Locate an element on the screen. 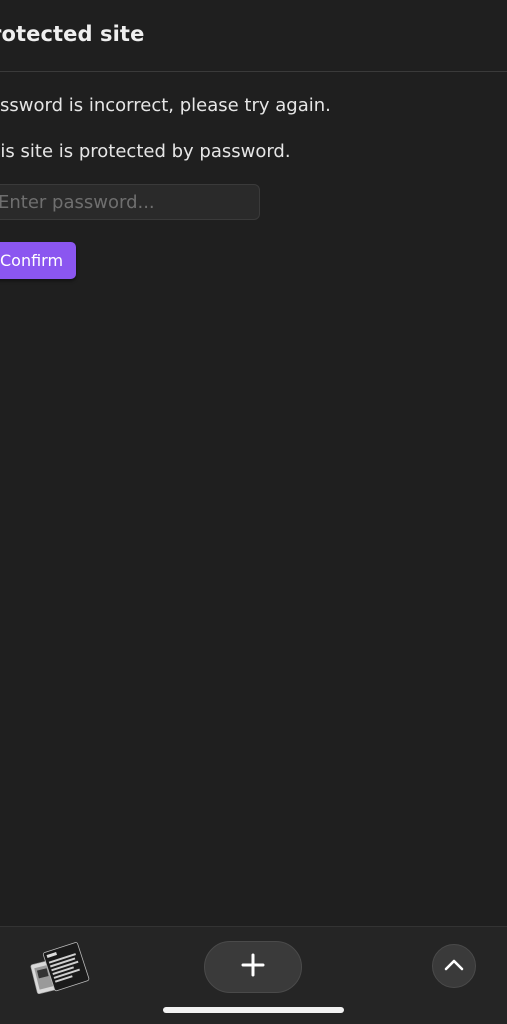  page-title: rotected site is located at coordinates (72, 34).